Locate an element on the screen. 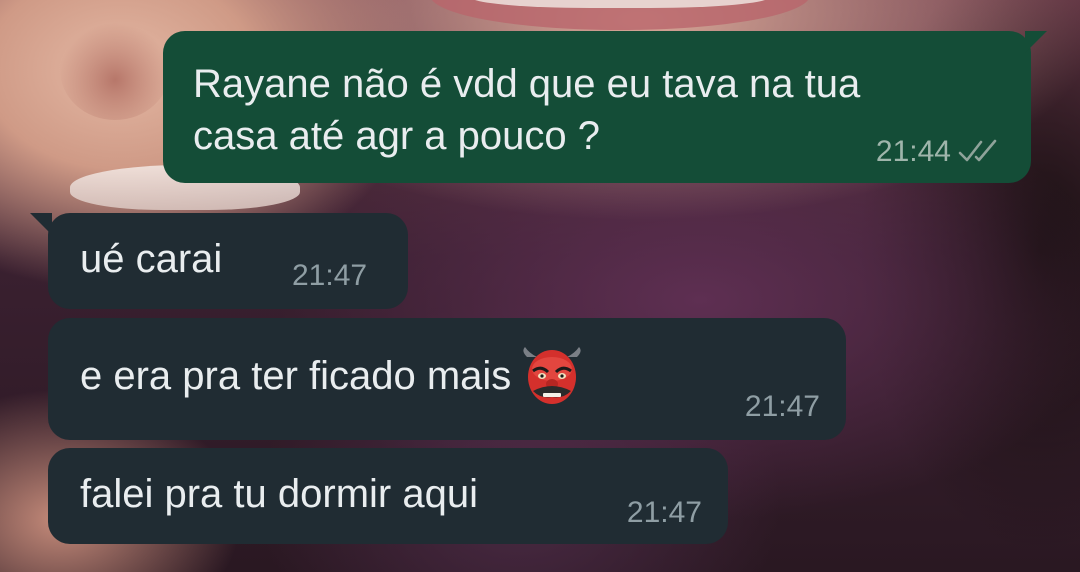 This screenshot has height=572, width=1080. incoming-message-bubble: ué carai 21:47 is located at coordinates (219, 261).